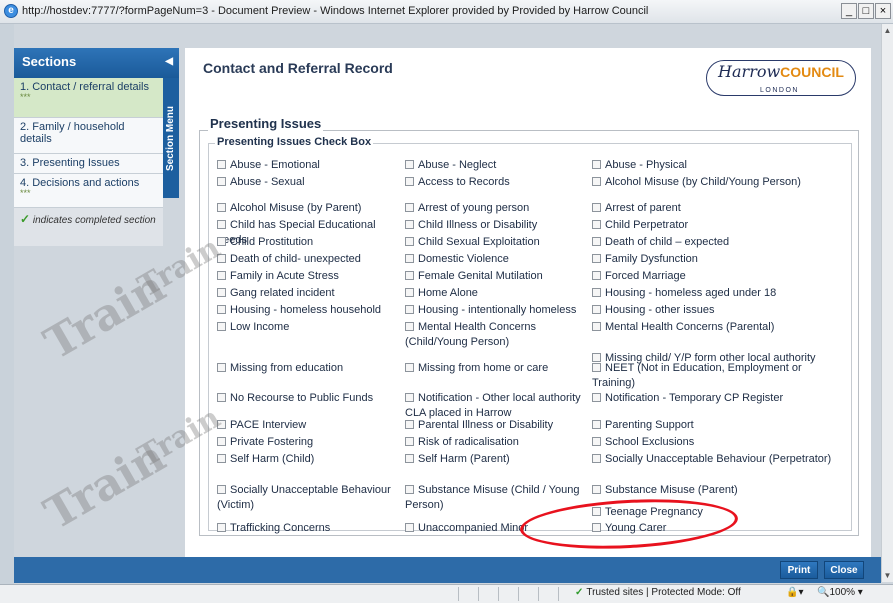 The height and width of the screenshot is (603, 893). I want to click on issue-checkbox: Notification - Temporary CP Register, so click(712, 398).